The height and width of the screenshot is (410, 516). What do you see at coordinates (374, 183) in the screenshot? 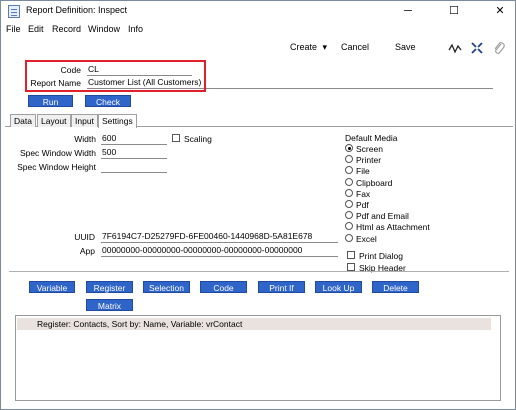
I see `media-clipboard-label: Clipboard` at bounding box center [374, 183].